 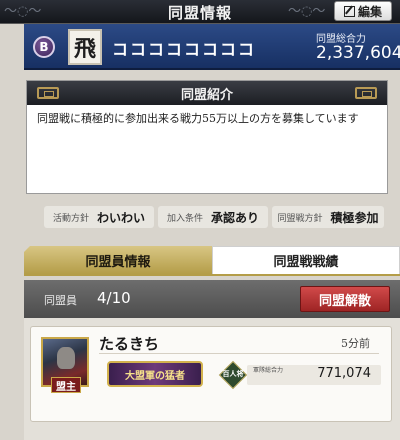 What do you see at coordinates (184, 49) in the screenshot?
I see `alliance-name: ココココココココ` at bounding box center [184, 49].